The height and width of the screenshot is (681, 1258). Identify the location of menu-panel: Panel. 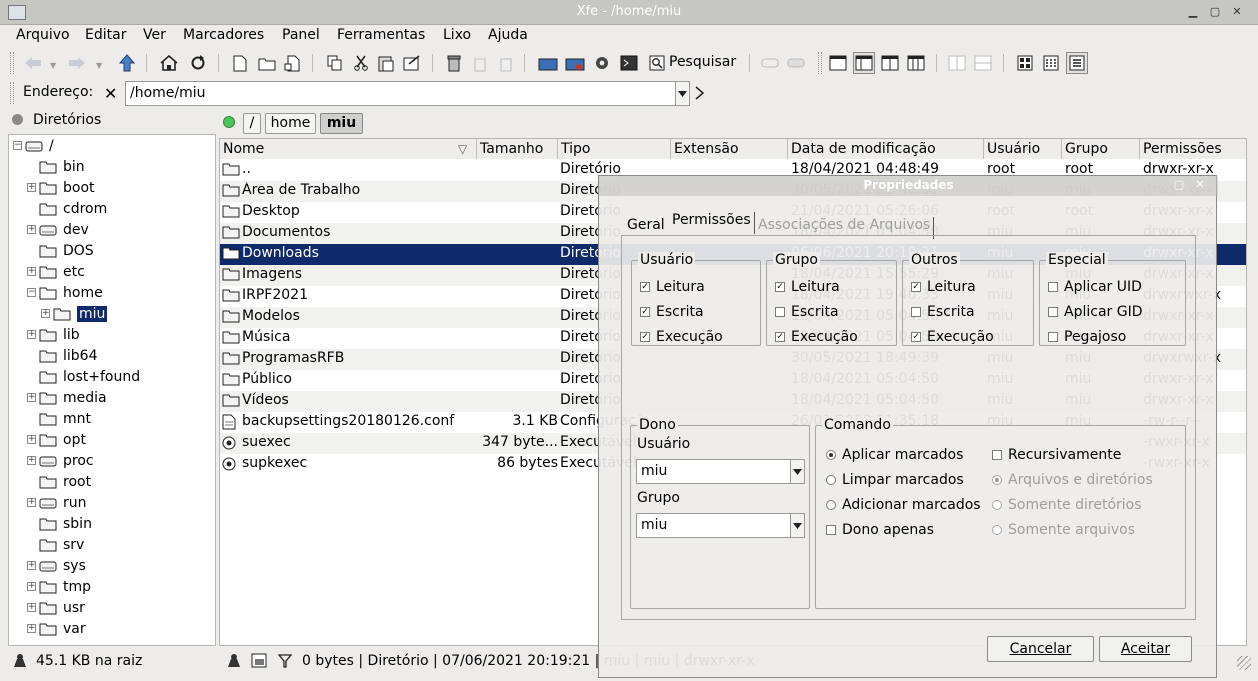
(301, 35).